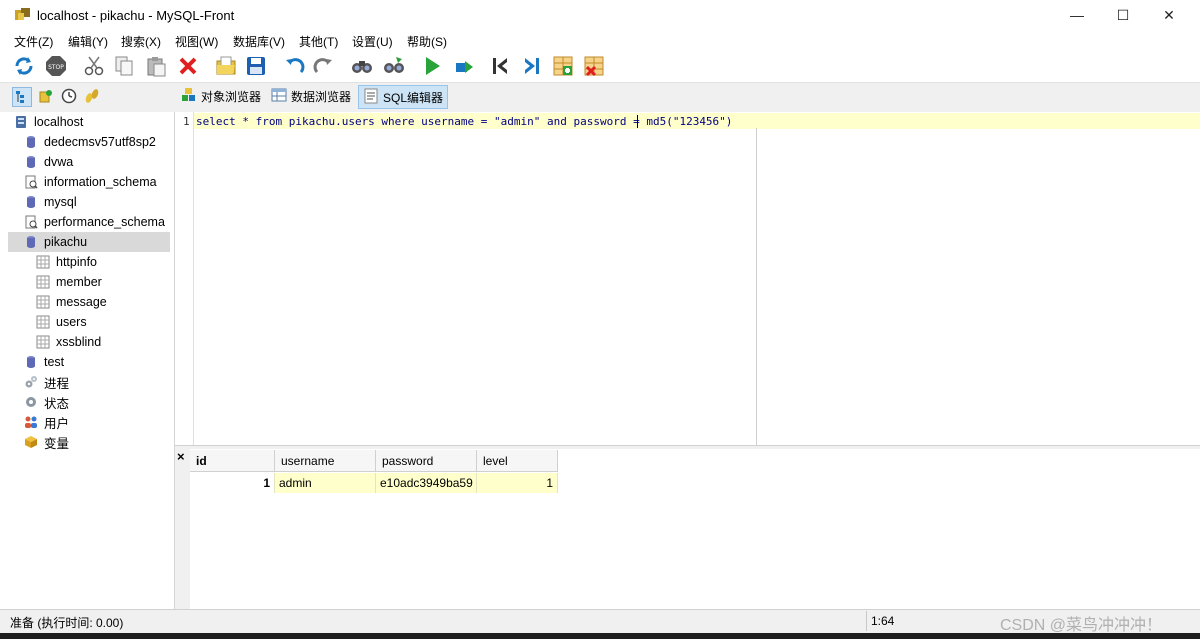  What do you see at coordinates (256, 66) in the screenshot?
I see `save-icon` at bounding box center [256, 66].